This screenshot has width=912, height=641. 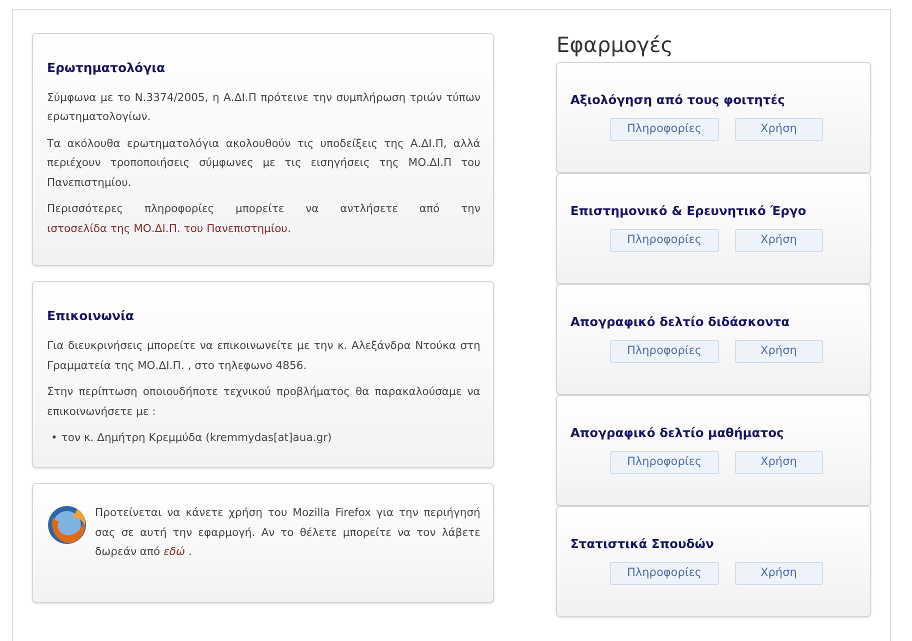 I want to click on section-heading: Εφαρμογές, so click(x=615, y=45).